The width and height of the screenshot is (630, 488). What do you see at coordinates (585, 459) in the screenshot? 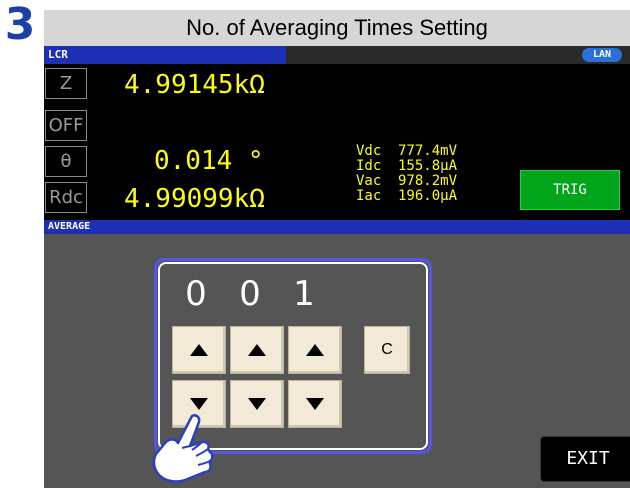
I see `exit-button: EXIT` at bounding box center [585, 459].